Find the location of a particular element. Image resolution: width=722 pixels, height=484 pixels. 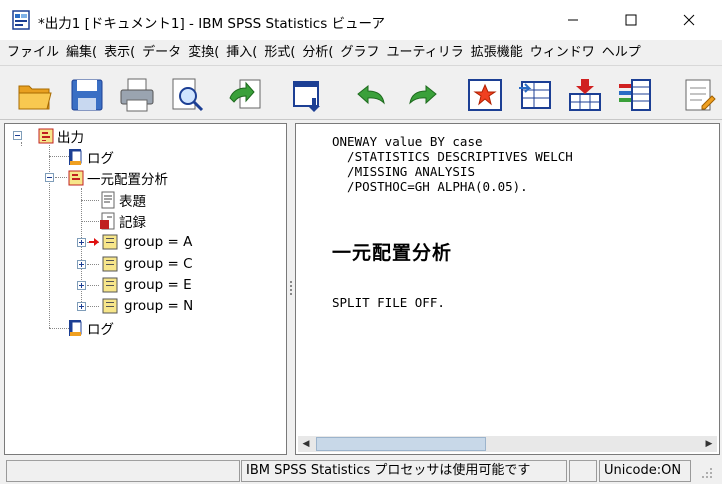

status-cell-blank is located at coordinates (583, 471).